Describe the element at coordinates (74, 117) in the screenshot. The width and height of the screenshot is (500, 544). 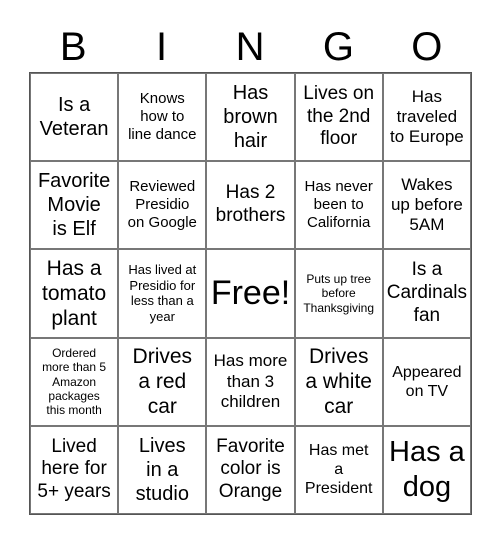
I see `bingo-cell: Is a Veteran` at that location.